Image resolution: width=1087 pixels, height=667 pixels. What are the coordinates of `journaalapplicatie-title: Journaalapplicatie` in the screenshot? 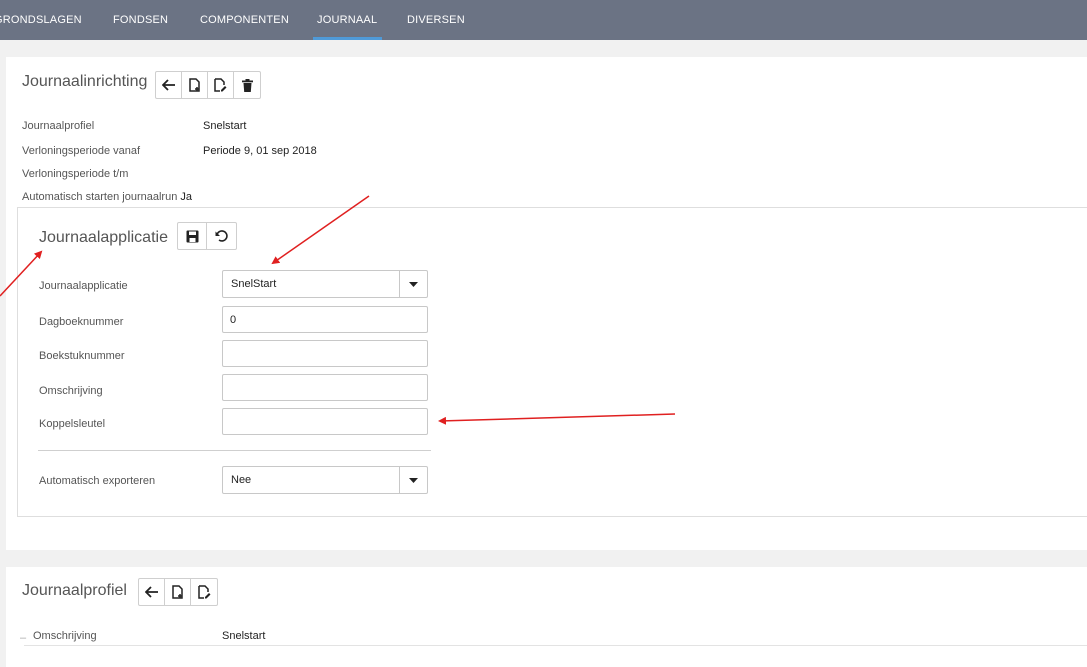 It's located at (103, 237).